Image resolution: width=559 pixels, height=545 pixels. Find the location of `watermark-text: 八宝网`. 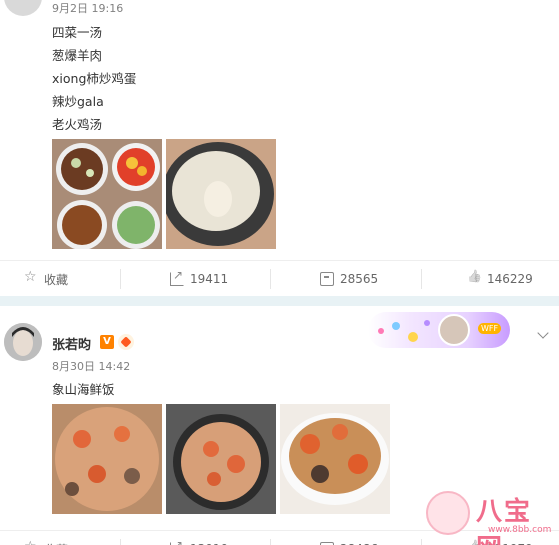

watermark-text: 八宝网 is located at coordinates (504, 521).